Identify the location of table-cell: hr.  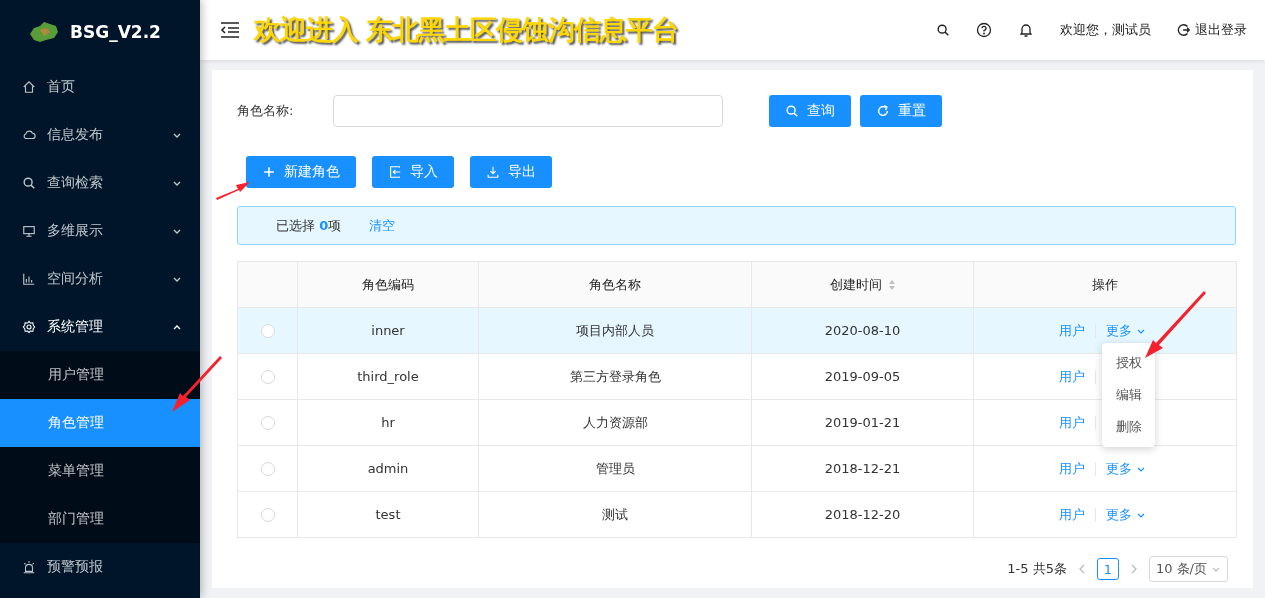
(388, 422).